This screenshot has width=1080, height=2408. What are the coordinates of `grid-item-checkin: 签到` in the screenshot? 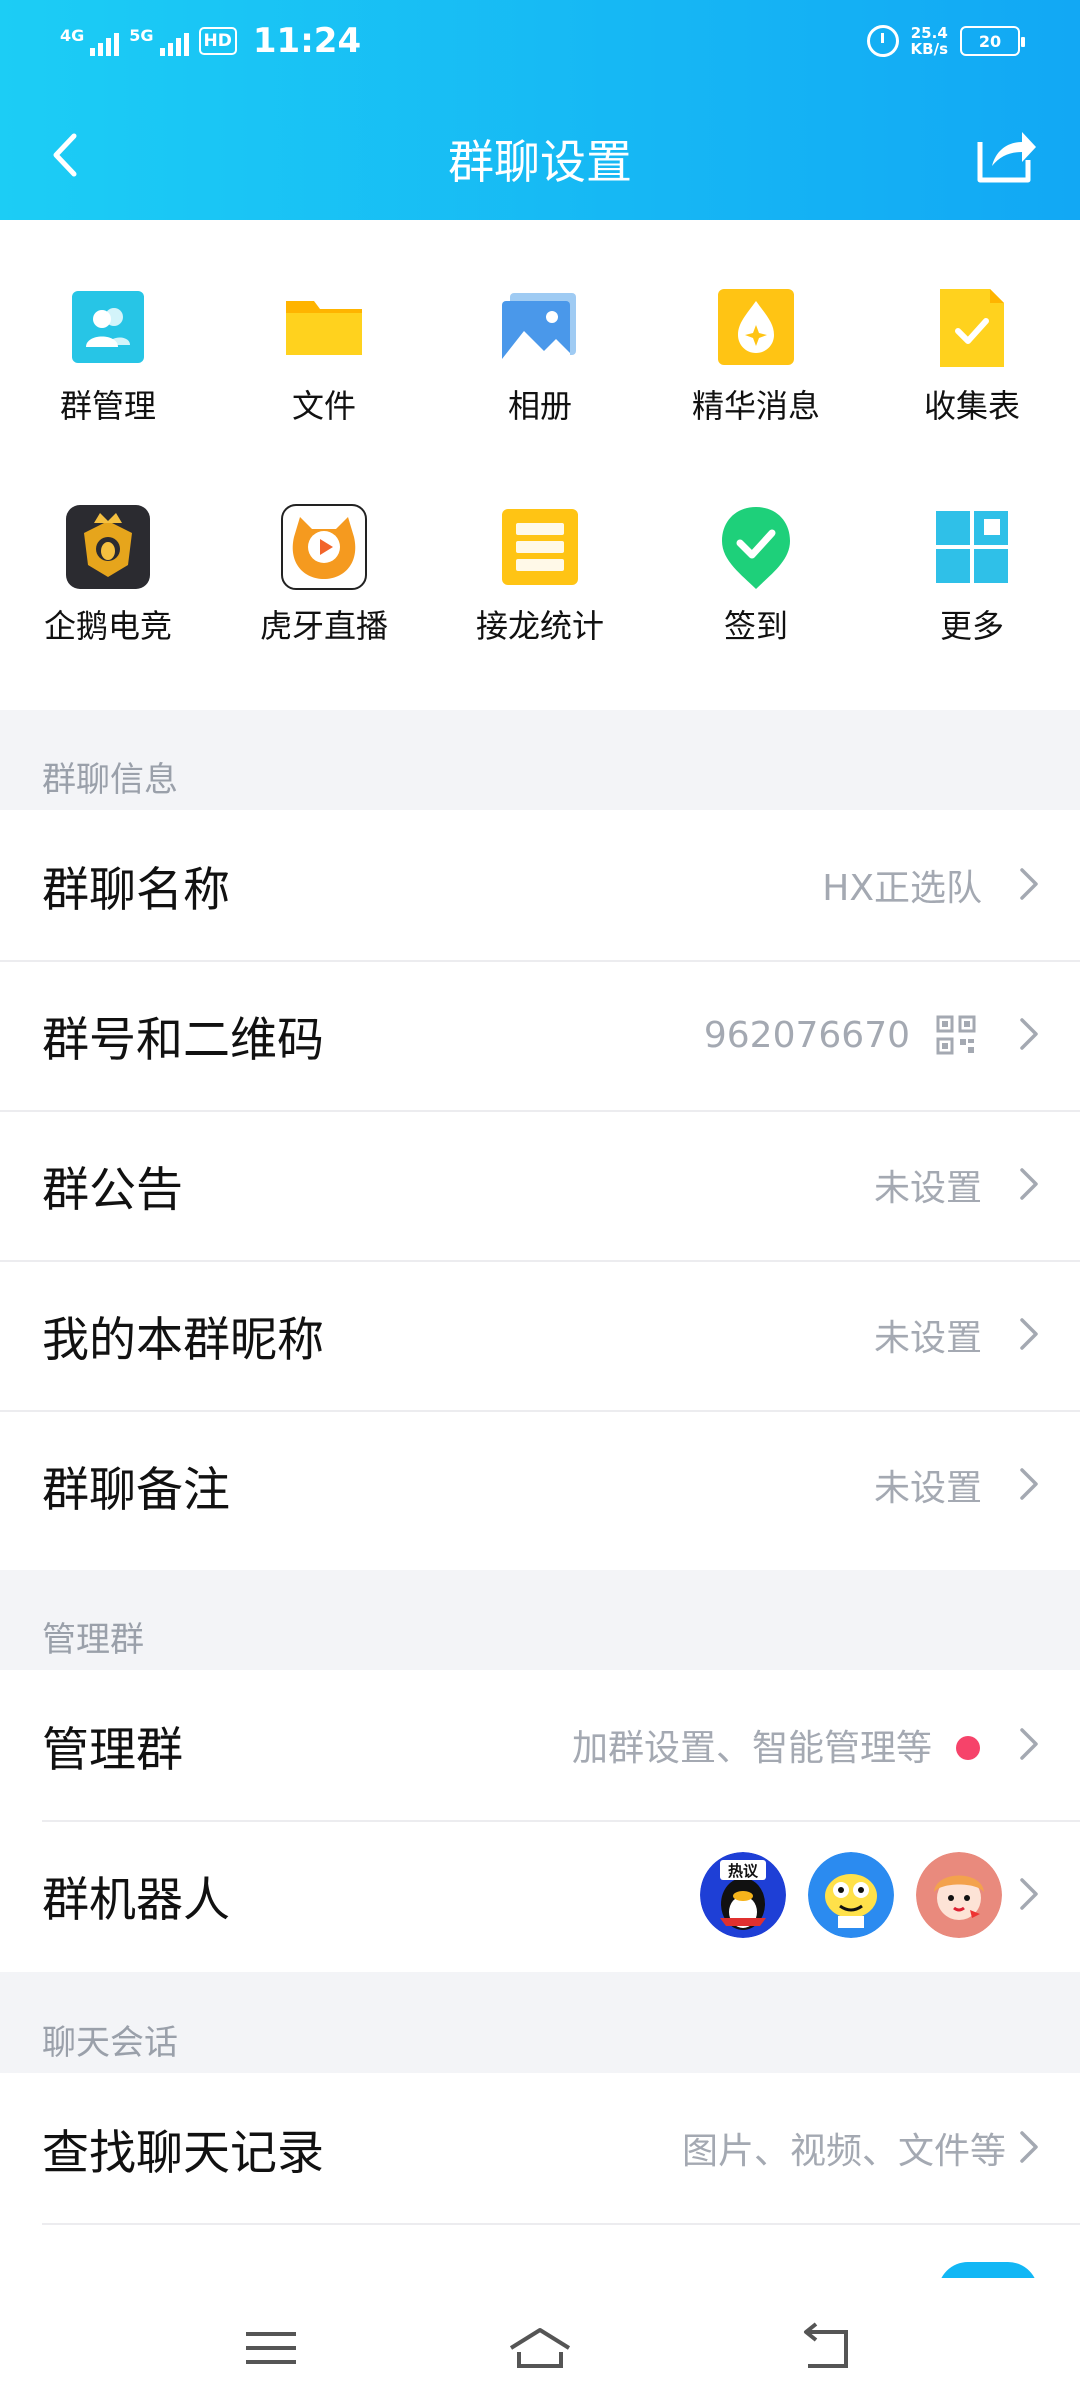 It's located at (756, 575).